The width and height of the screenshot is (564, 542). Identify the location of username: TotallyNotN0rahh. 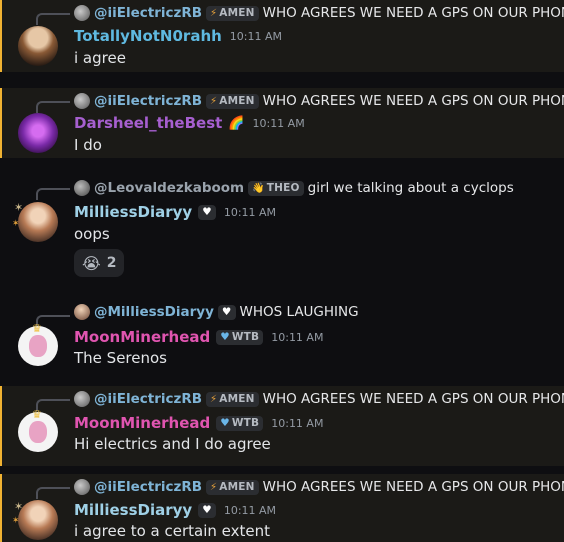
(148, 36).